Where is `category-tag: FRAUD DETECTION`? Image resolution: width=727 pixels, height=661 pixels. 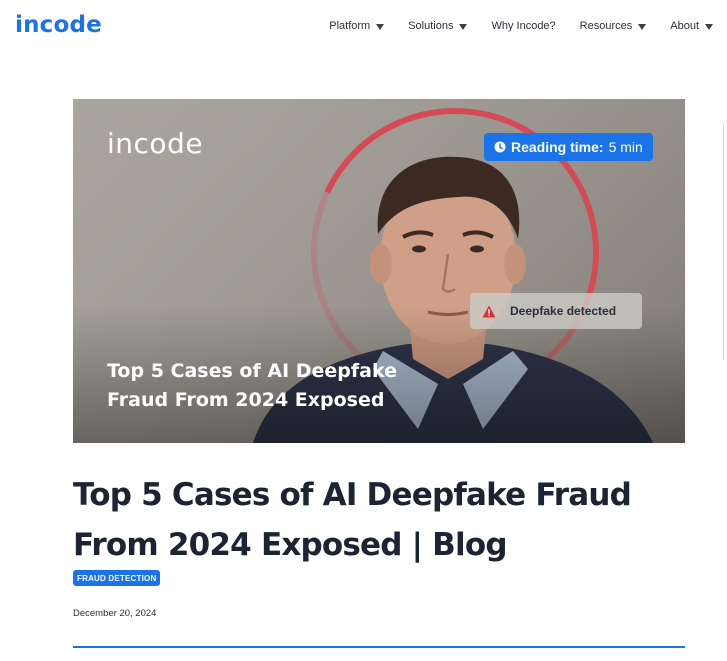
category-tag: FRAUD DETECTION is located at coordinates (117, 578).